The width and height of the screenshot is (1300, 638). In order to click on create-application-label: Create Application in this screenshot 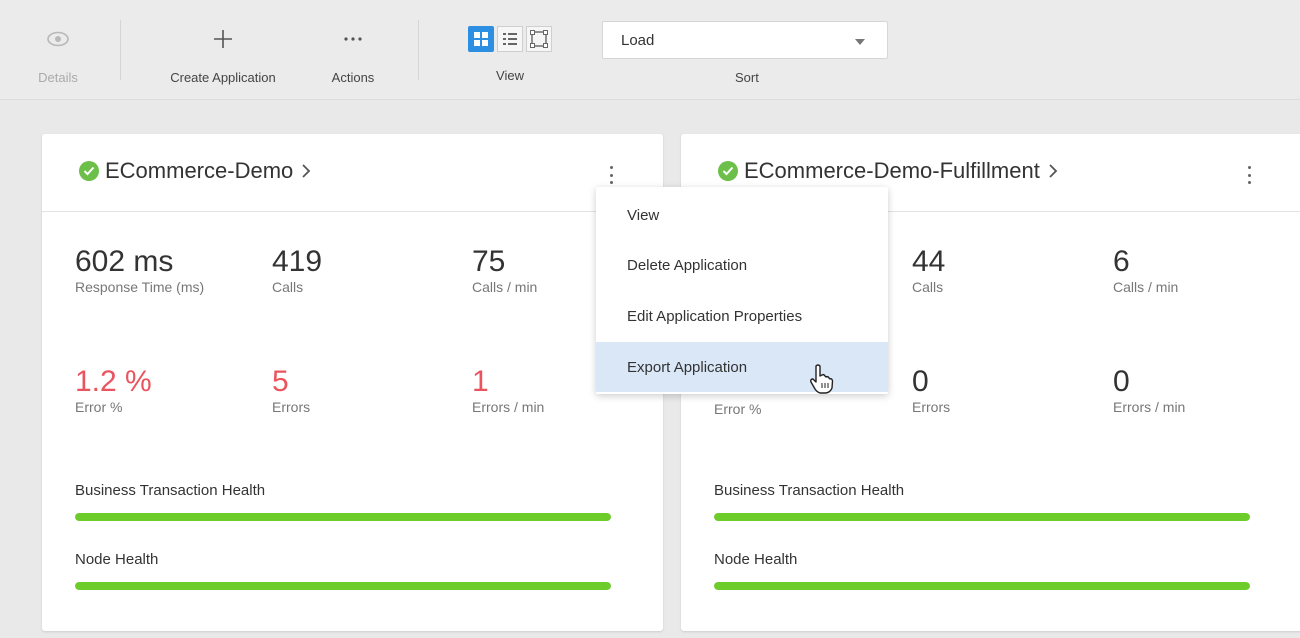, I will do `click(223, 77)`.